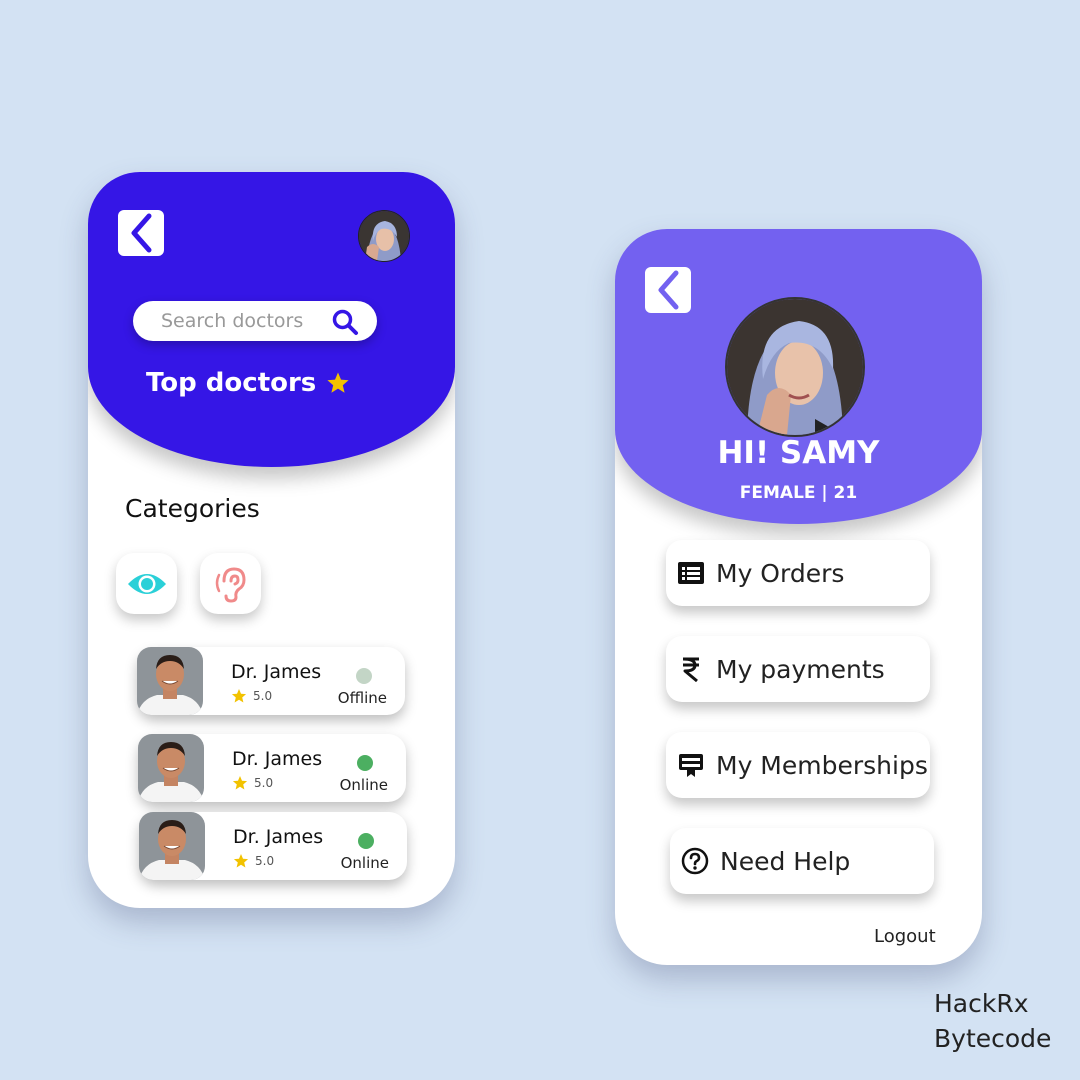 The width and height of the screenshot is (1080, 1080). What do you see at coordinates (798, 493) in the screenshot?
I see `user-subinfo: FEMALE | 21` at bounding box center [798, 493].